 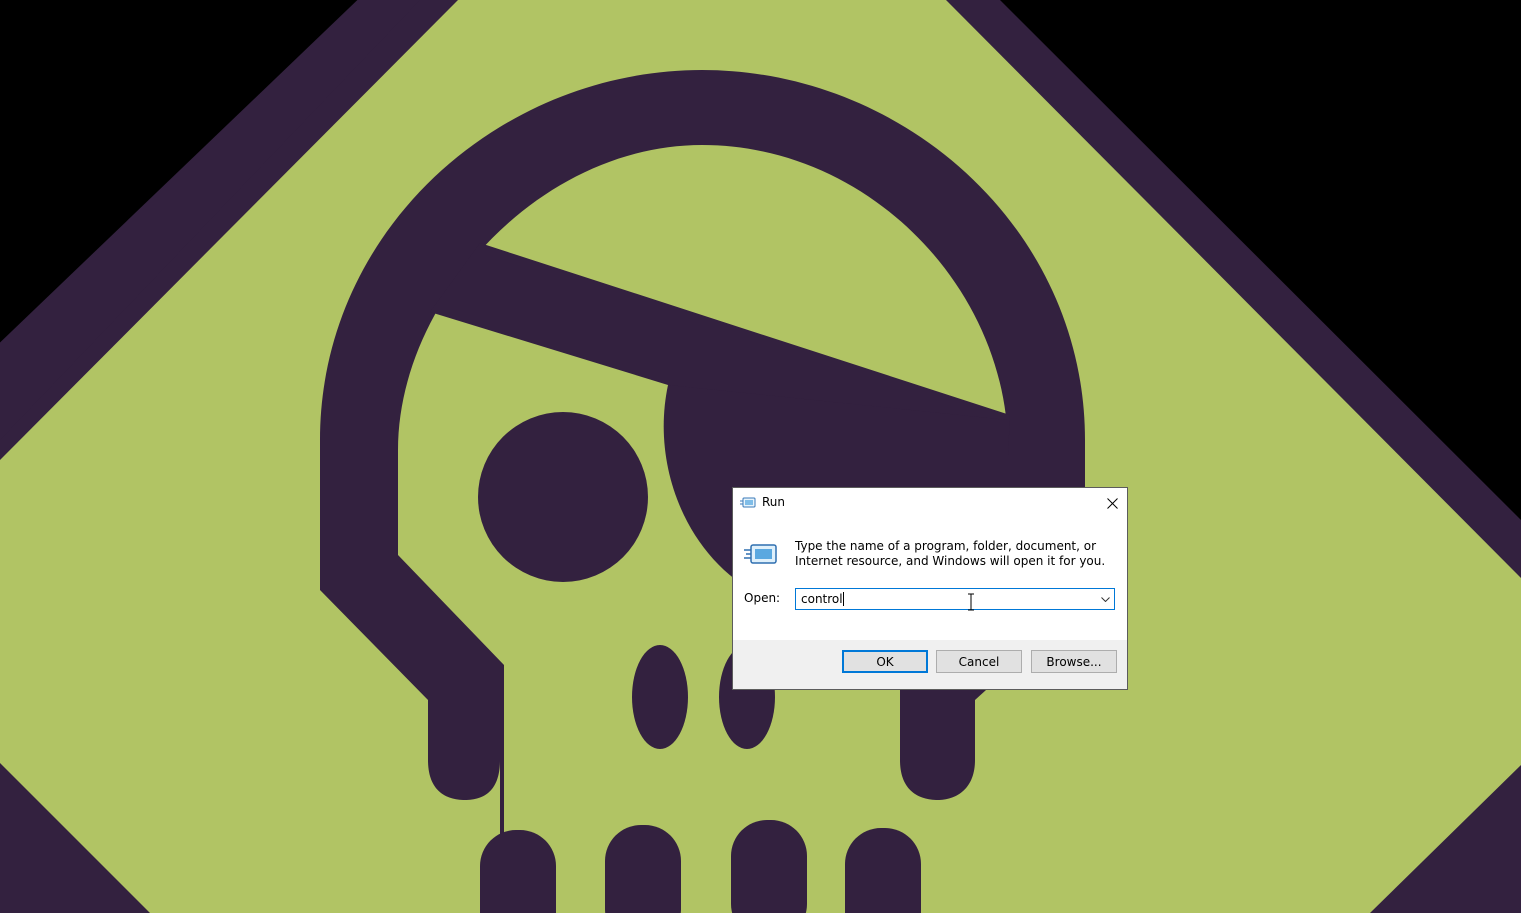 I want to click on run-icon, so click(x=748, y=502).